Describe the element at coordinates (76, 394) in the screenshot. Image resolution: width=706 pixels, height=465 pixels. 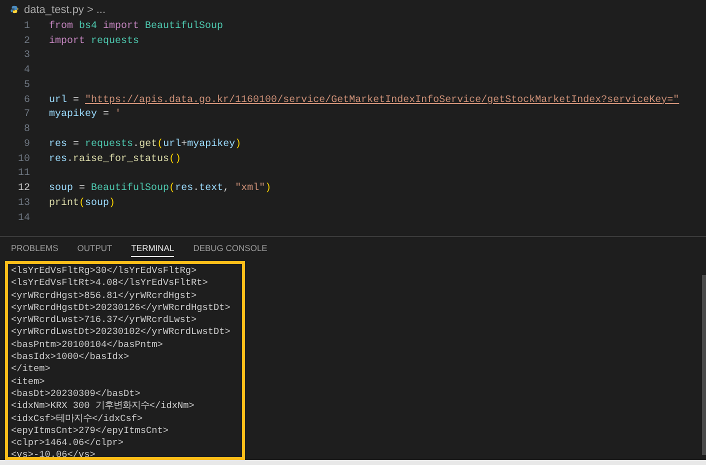
I see `terminal-line: <basDt>20230309</basDt>` at that location.